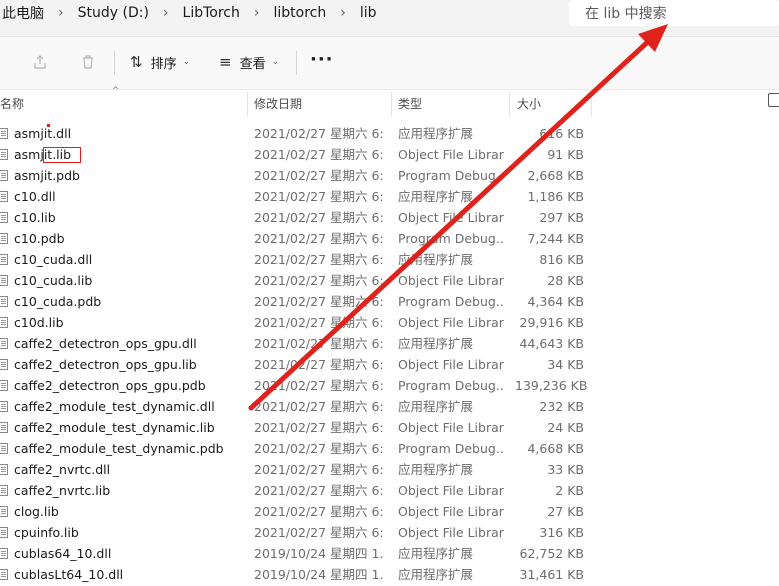 The image size is (779, 586). I want to click on sort-button: ⇅ 排序 ⌄, so click(160, 62).